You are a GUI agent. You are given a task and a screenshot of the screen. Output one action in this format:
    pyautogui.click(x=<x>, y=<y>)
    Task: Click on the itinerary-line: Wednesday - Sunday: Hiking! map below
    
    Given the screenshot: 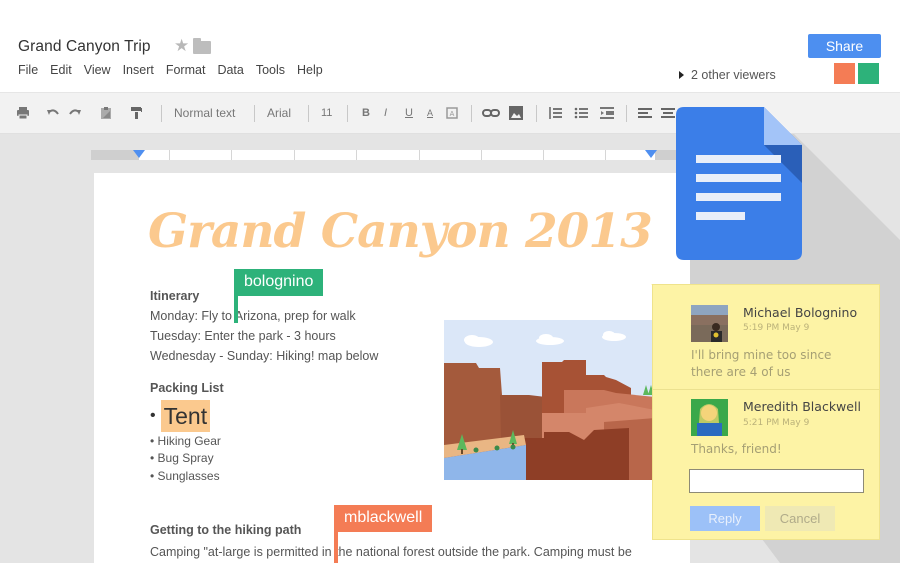 What is the action you would take?
    pyautogui.click(x=264, y=356)
    